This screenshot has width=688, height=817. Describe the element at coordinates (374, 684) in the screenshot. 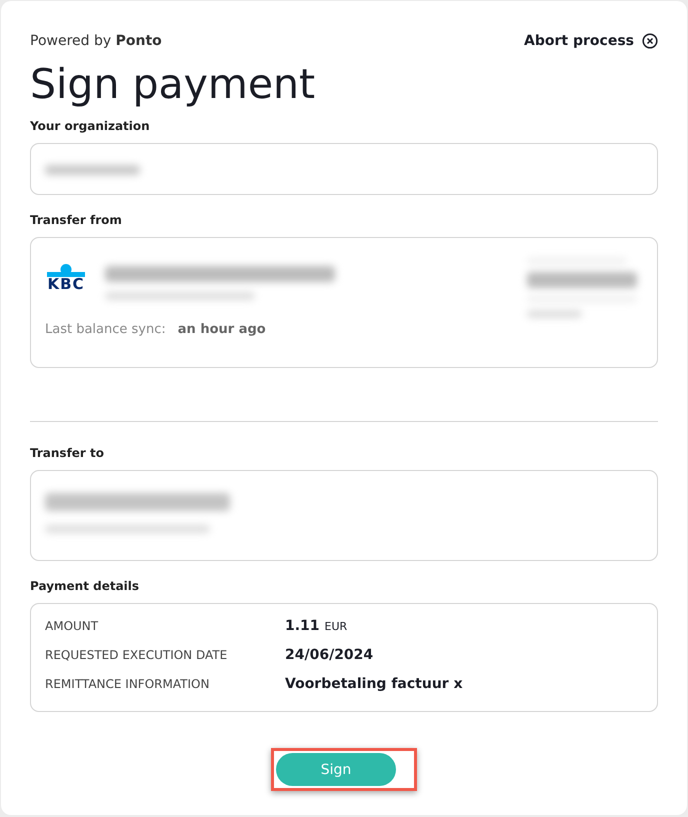

I see `detail-value: Voorbetaling factuur x` at that location.